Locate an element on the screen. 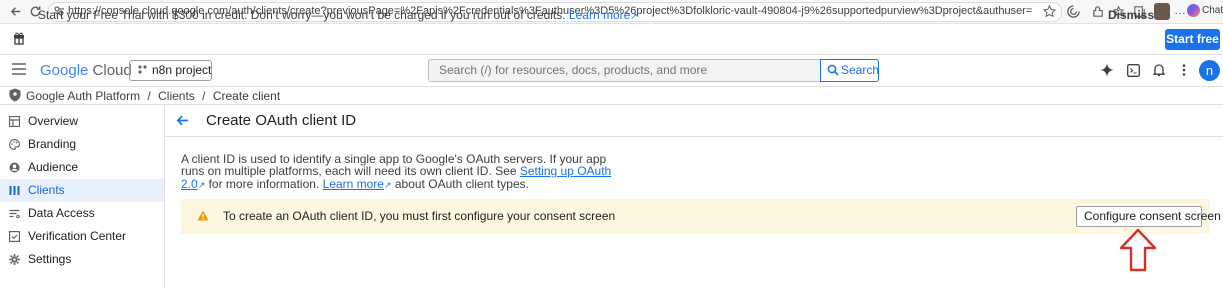 The height and width of the screenshot is (288, 1223). sidebar-item-label: Audience is located at coordinates (53, 167).